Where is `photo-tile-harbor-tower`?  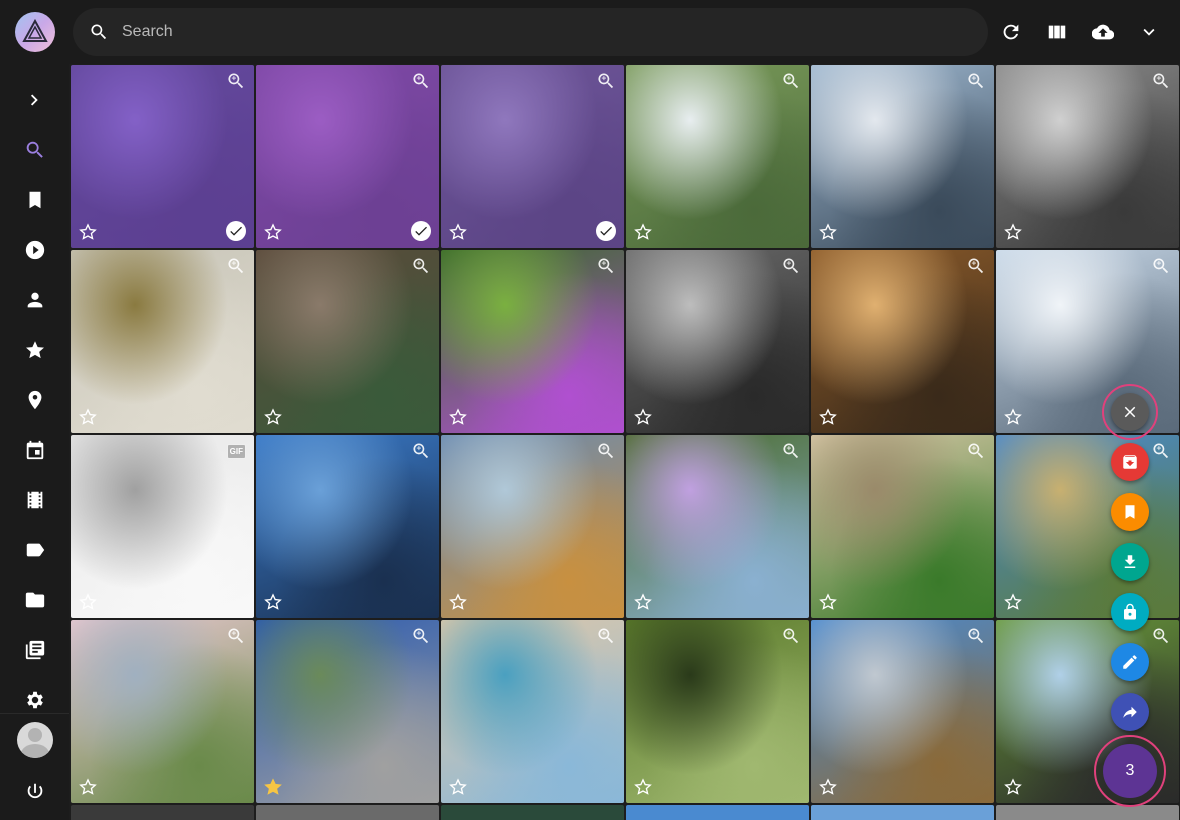
photo-tile-harbor-tower is located at coordinates (902, 156).